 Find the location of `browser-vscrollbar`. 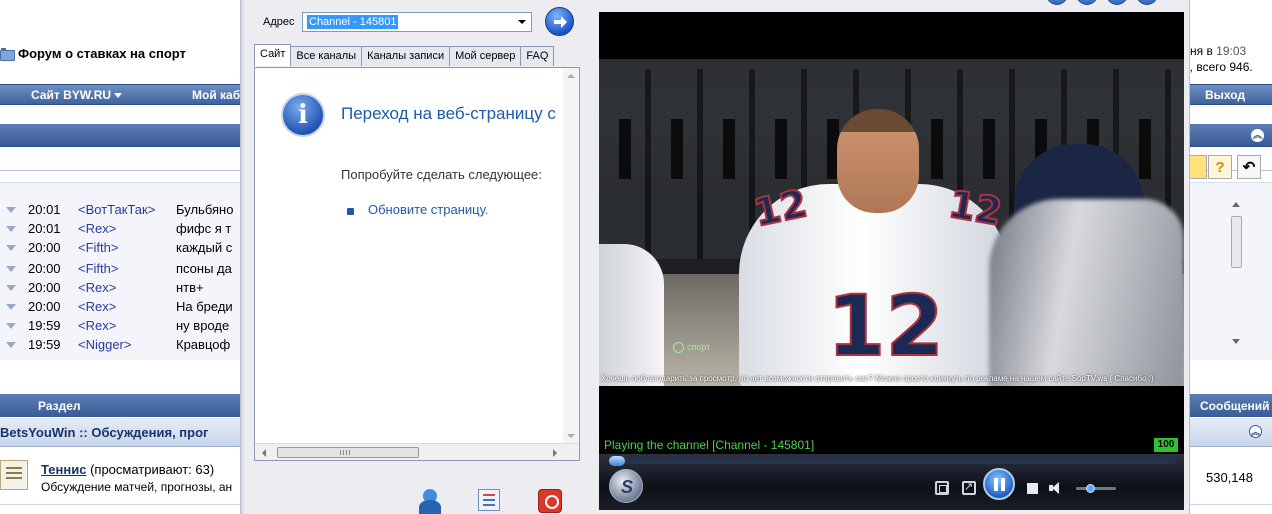

browser-vscrollbar is located at coordinates (571, 256).